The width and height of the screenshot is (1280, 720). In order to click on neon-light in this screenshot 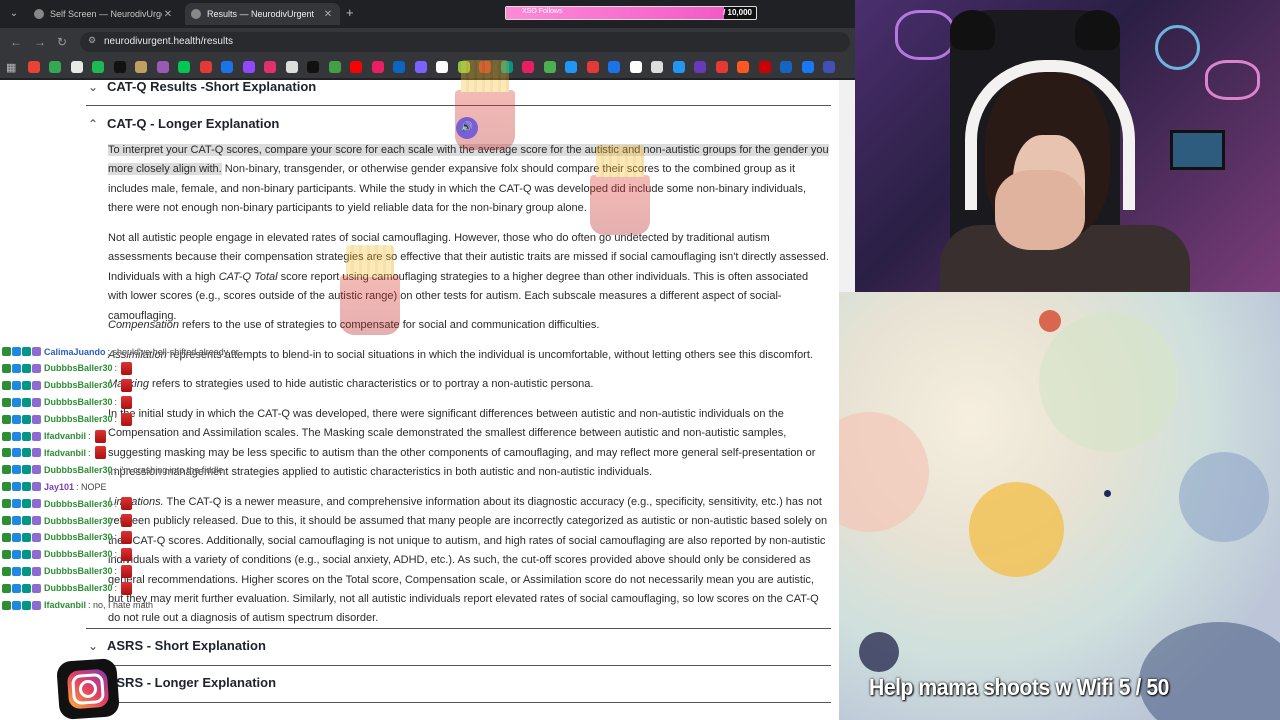, I will do `click(1232, 80)`.